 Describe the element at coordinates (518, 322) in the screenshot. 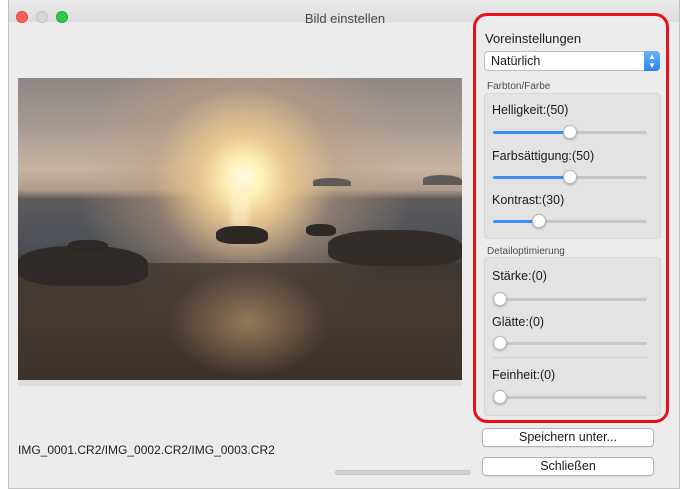

I see `smoothness-label: Glätte:(0)` at that location.